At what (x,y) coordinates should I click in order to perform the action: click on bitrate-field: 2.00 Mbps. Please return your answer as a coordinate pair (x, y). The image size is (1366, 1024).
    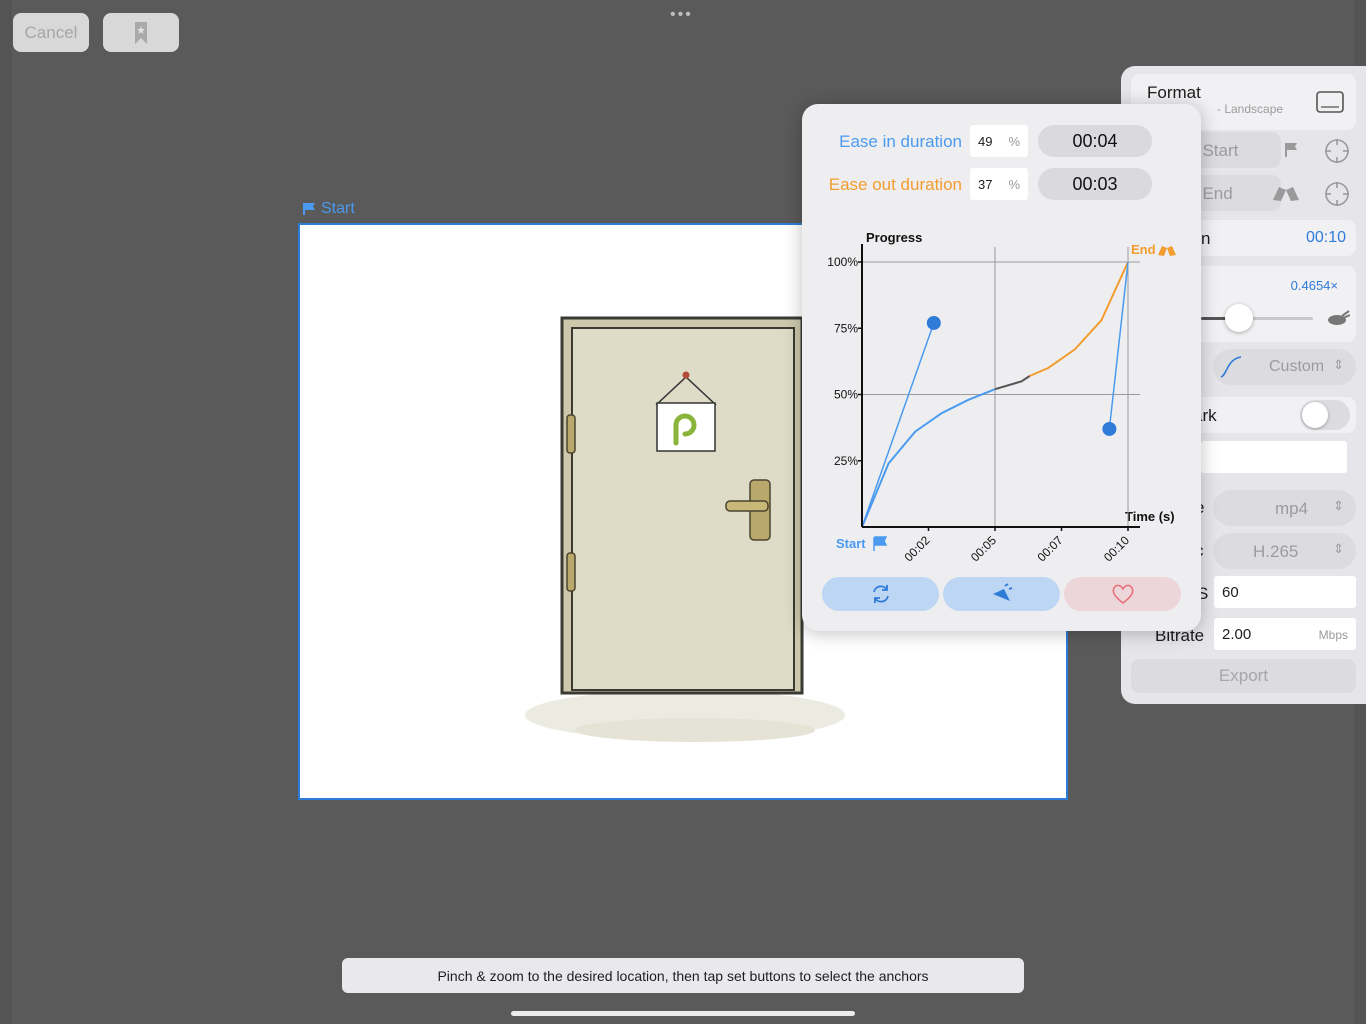
    Looking at the image, I should click on (1285, 634).